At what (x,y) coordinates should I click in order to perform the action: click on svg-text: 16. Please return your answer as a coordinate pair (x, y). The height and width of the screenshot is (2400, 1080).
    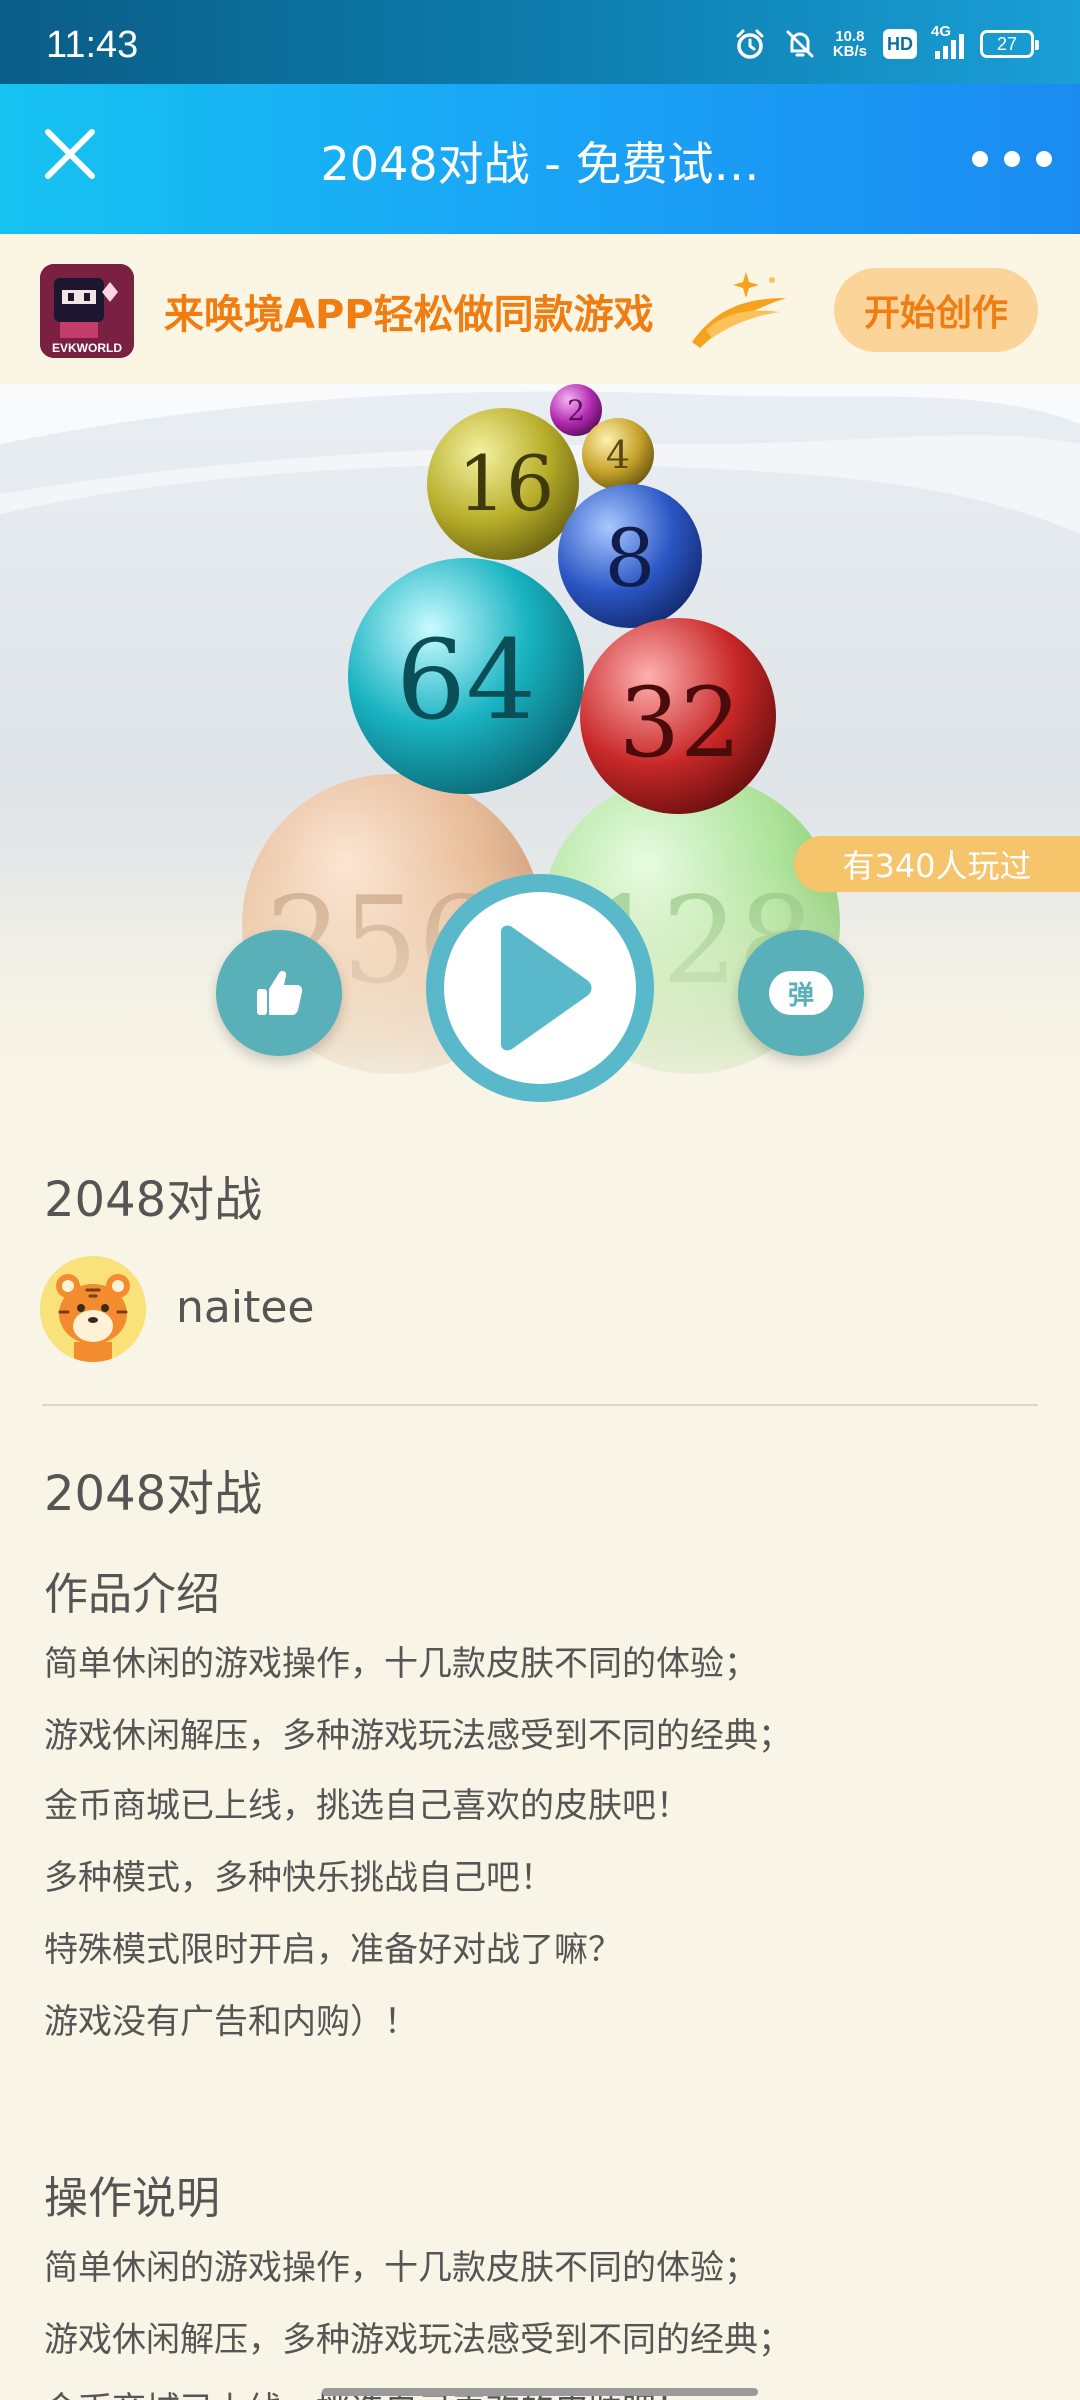
    Looking at the image, I should click on (506, 483).